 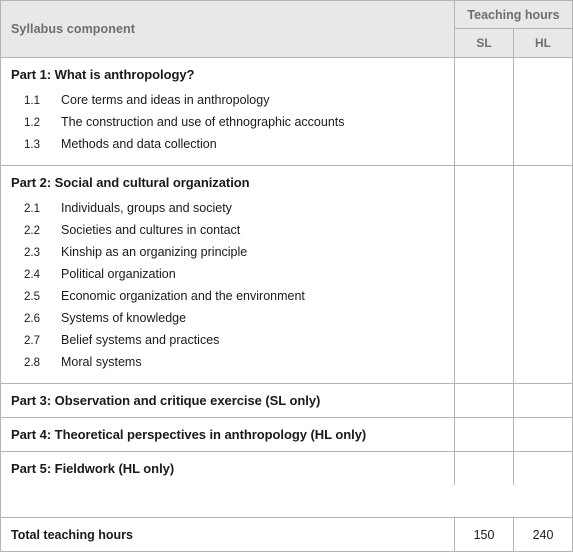 I want to click on table-header: Syllabus component Teaching hours SL HL, so click(x=286, y=29).